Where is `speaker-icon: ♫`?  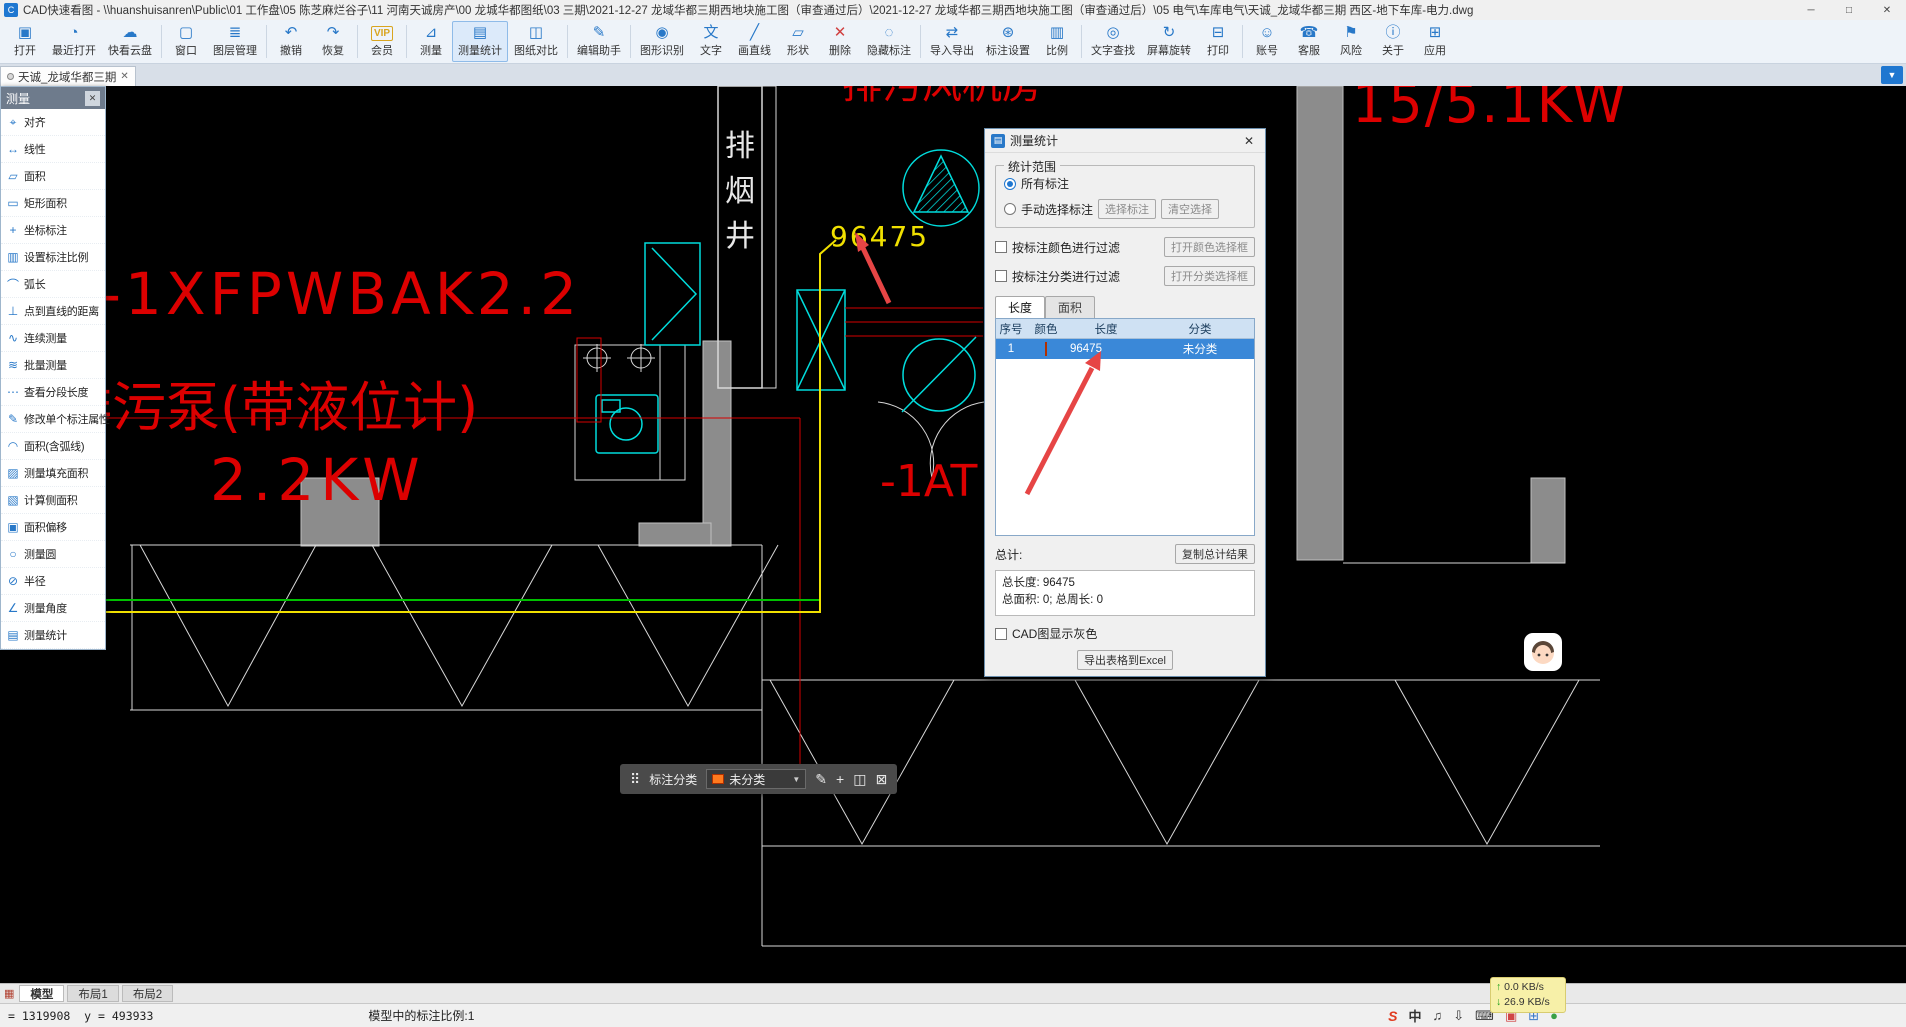
speaker-icon: ♫ is located at coordinates (1438, 1015).